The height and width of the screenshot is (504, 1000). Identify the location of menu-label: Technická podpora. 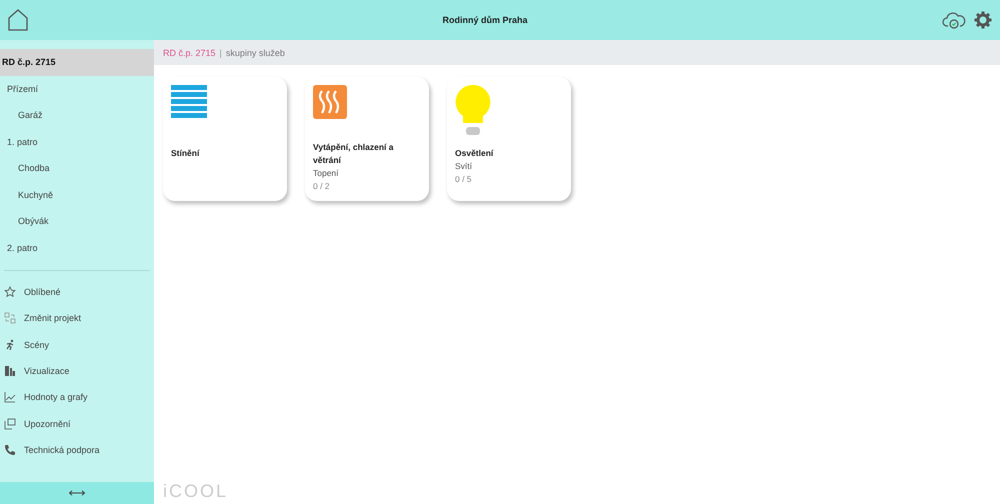
(62, 449).